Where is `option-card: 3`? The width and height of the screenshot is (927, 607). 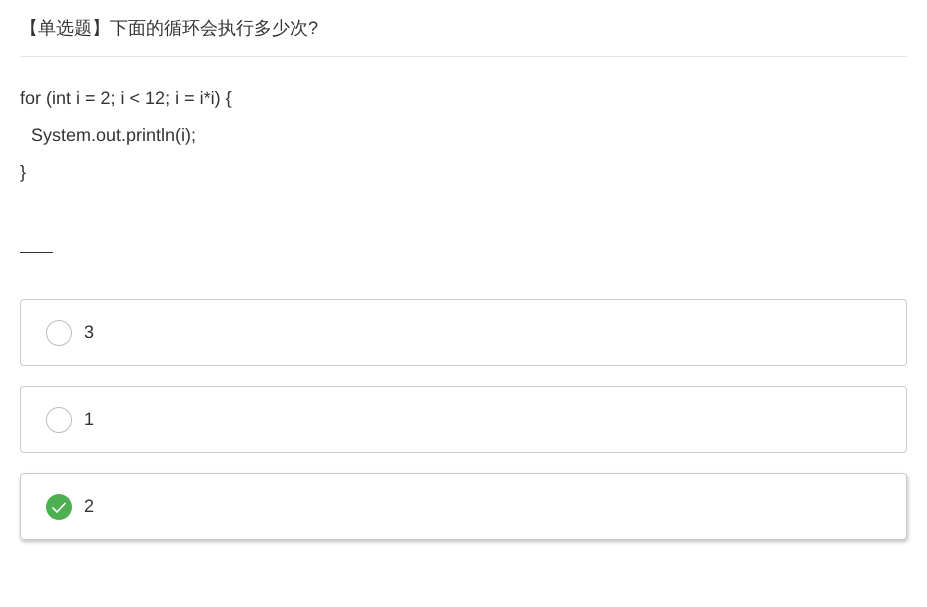
option-card: 3 is located at coordinates (463, 332).